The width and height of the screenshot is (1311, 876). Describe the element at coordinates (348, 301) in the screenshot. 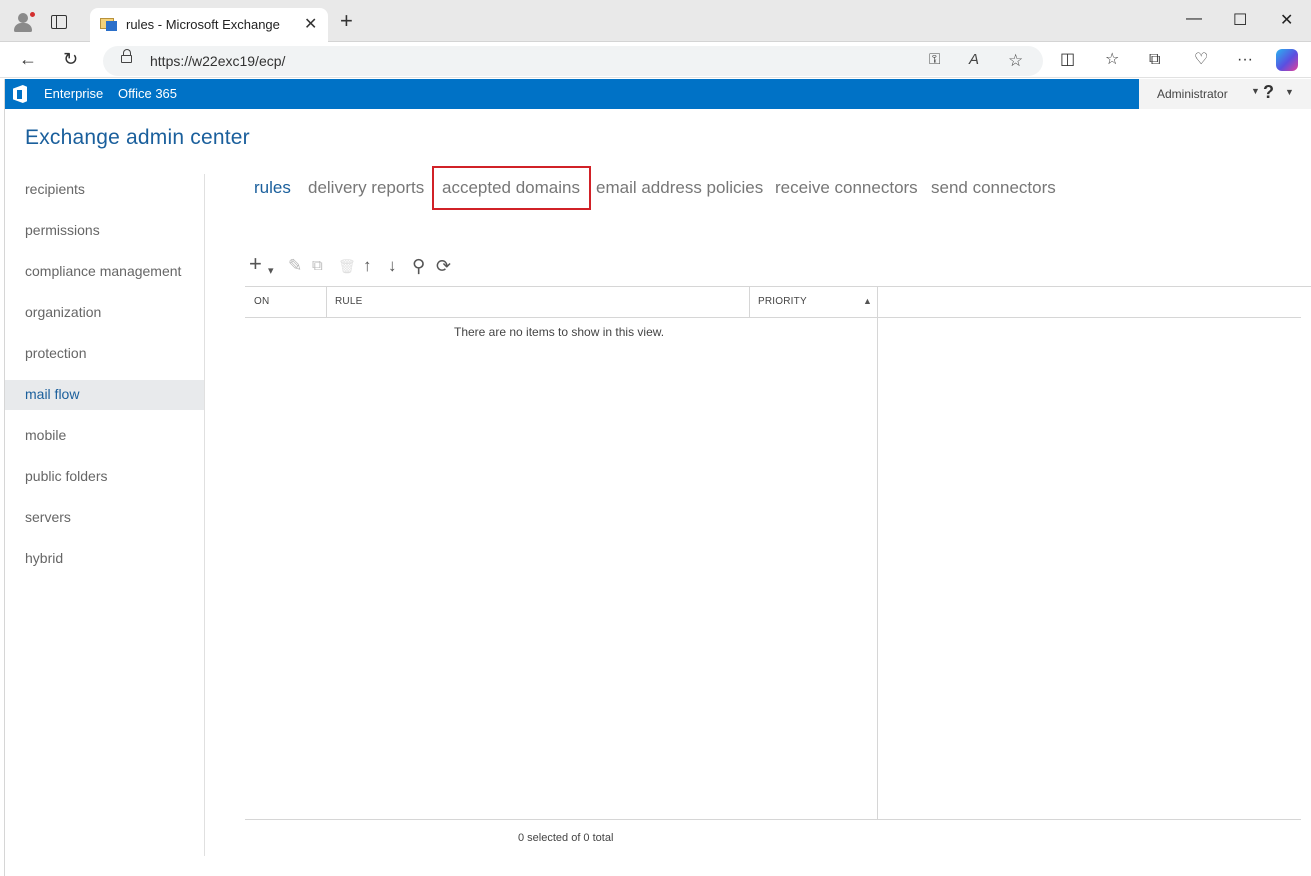

I see `column-header-rule: RULE` at that location.